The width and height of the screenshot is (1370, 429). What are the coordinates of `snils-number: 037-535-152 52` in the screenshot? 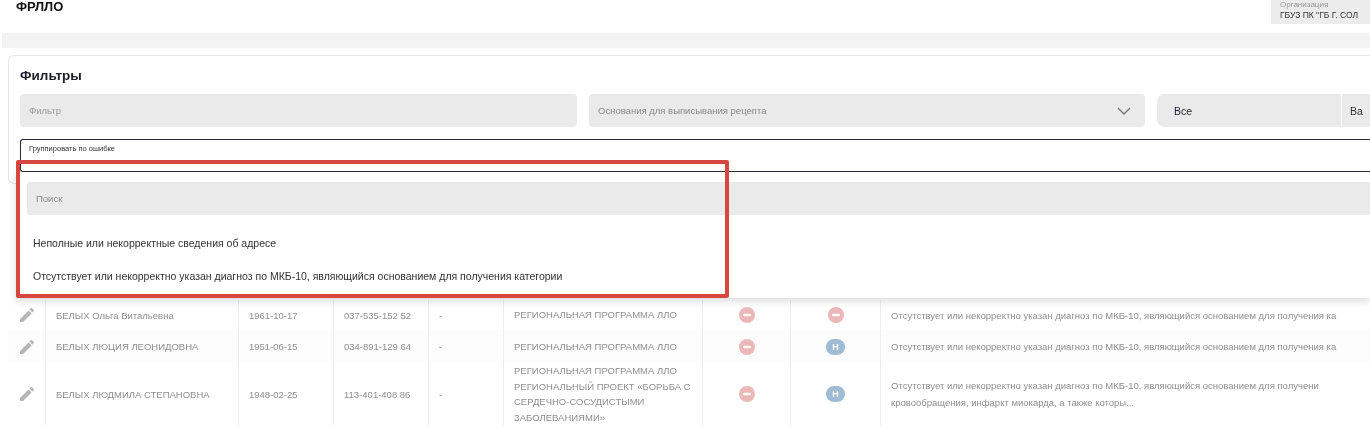 It's located at (378, 315).